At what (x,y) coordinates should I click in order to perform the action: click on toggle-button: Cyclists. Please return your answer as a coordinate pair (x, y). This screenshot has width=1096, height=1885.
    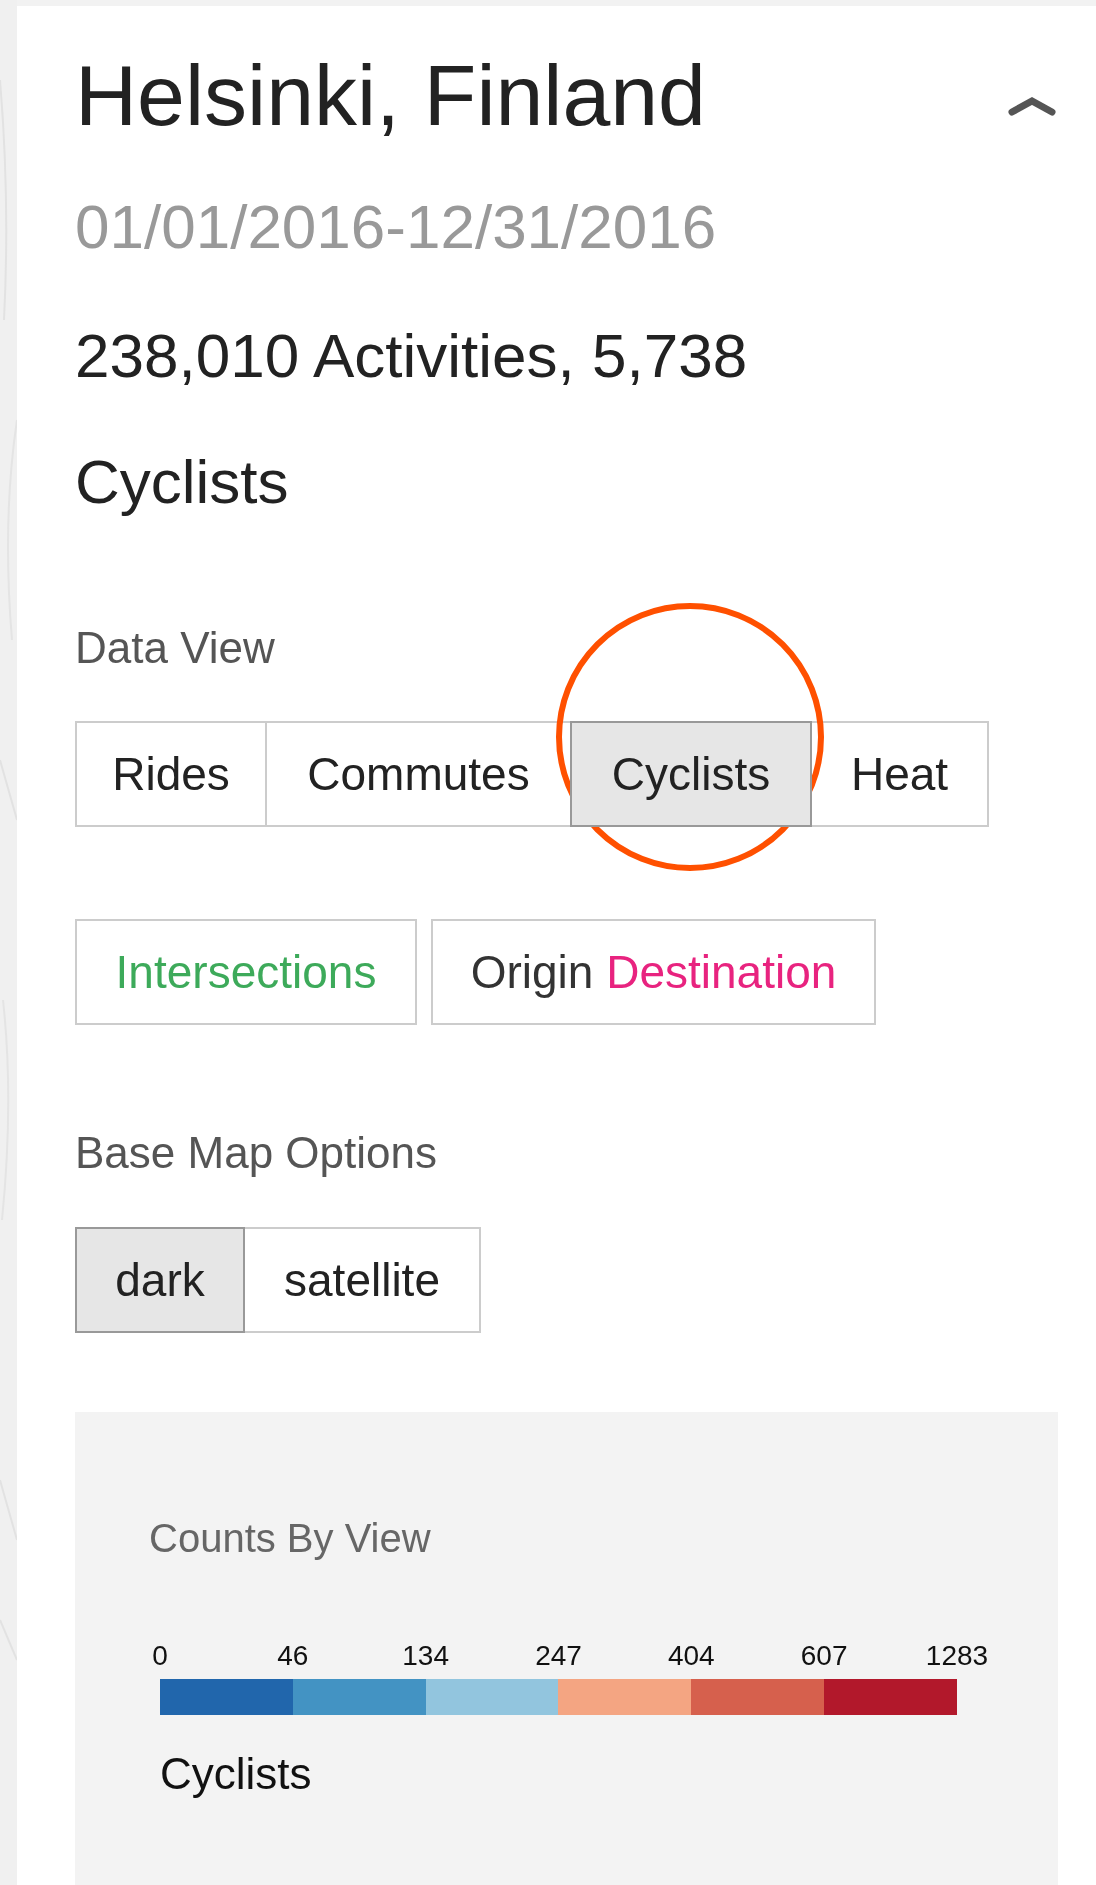
    Looking at the image, I should click on (691, 774).